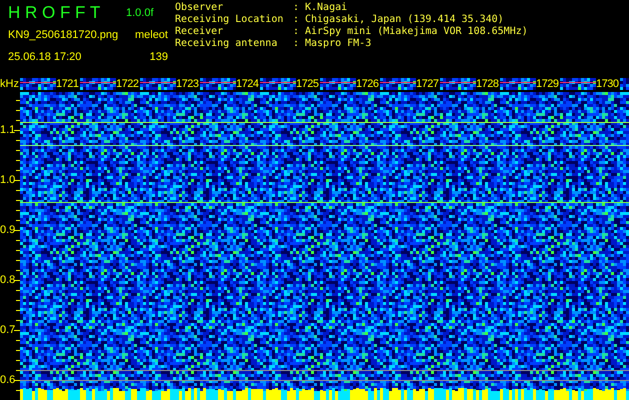 The width and height of the screenshot is (629, 400). What do you see at coordinates (64, 35) in the screenshot?
I see `file-name: KN9_2506181720.png` at bounding box center [64, 35].